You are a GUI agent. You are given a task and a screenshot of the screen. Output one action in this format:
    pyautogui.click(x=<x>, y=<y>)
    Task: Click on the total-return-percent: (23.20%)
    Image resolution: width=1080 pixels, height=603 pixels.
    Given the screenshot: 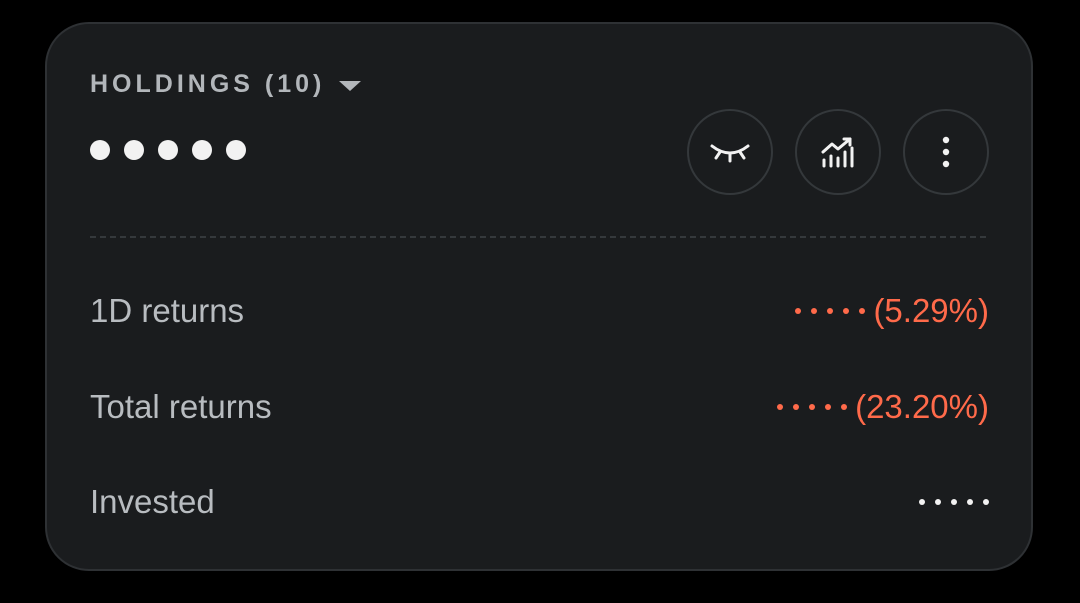 What is the action you would take?
    pyautogui.click(x=922, y=406)
    